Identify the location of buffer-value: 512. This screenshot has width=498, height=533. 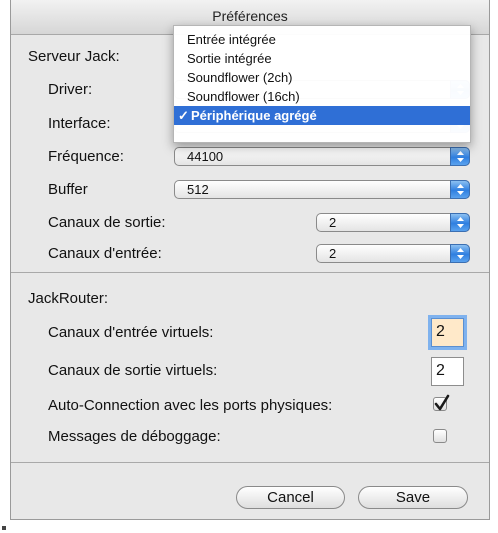
(198, 189).